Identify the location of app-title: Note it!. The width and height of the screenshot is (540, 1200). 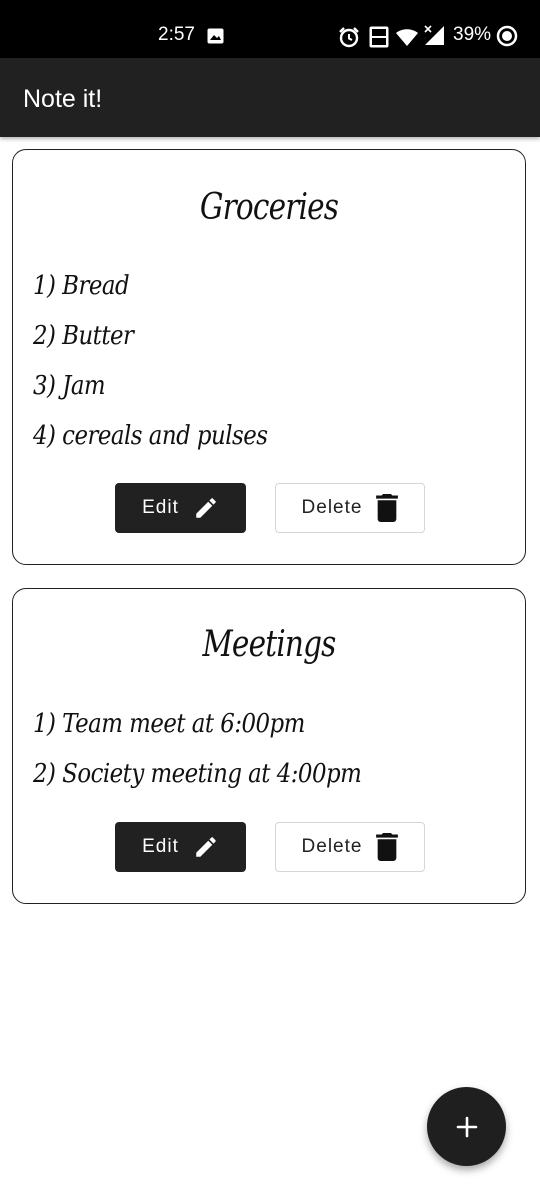
(63, 99).